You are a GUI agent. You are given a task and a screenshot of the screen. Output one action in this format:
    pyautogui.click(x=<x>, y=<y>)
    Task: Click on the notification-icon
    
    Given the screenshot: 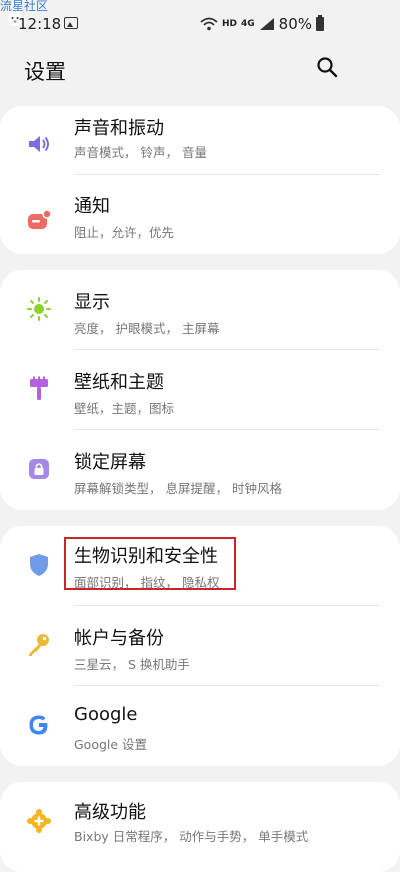 What is the action you would take?
    pyautogui.click(x=40, y=219)
    